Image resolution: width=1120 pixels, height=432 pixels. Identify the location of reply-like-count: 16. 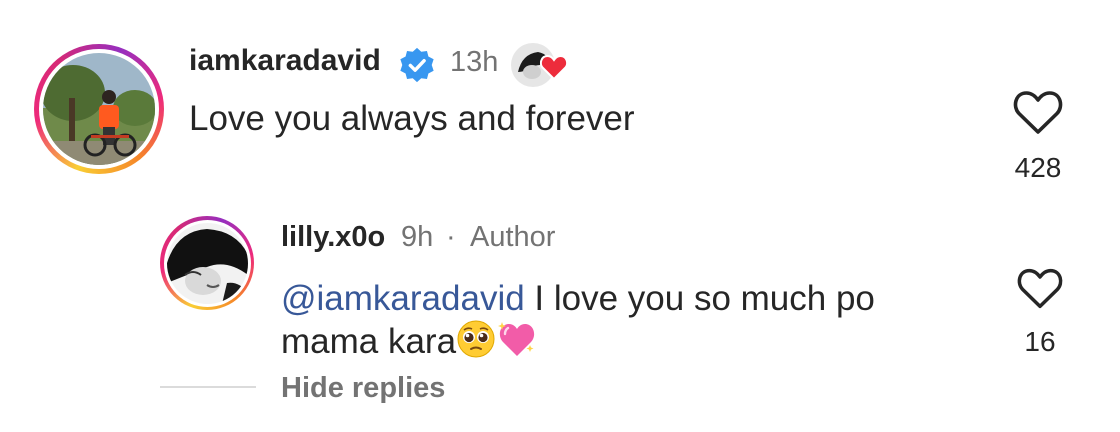
(1040, 341).